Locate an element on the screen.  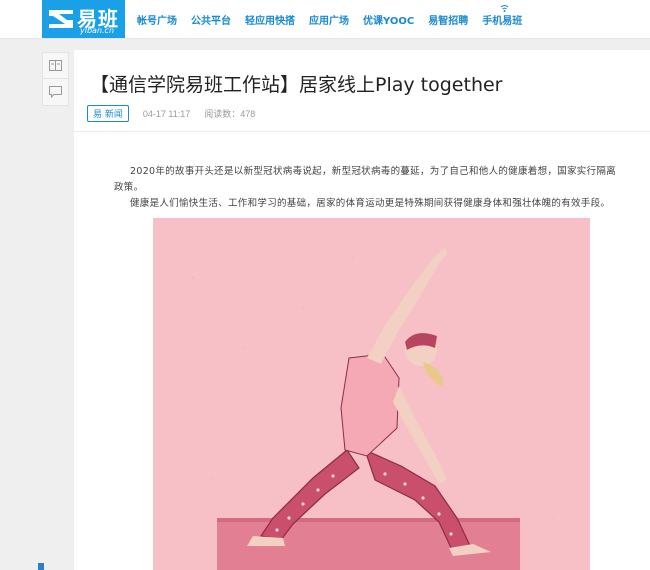
read-count: 478 is located at coordinates (248, 114).